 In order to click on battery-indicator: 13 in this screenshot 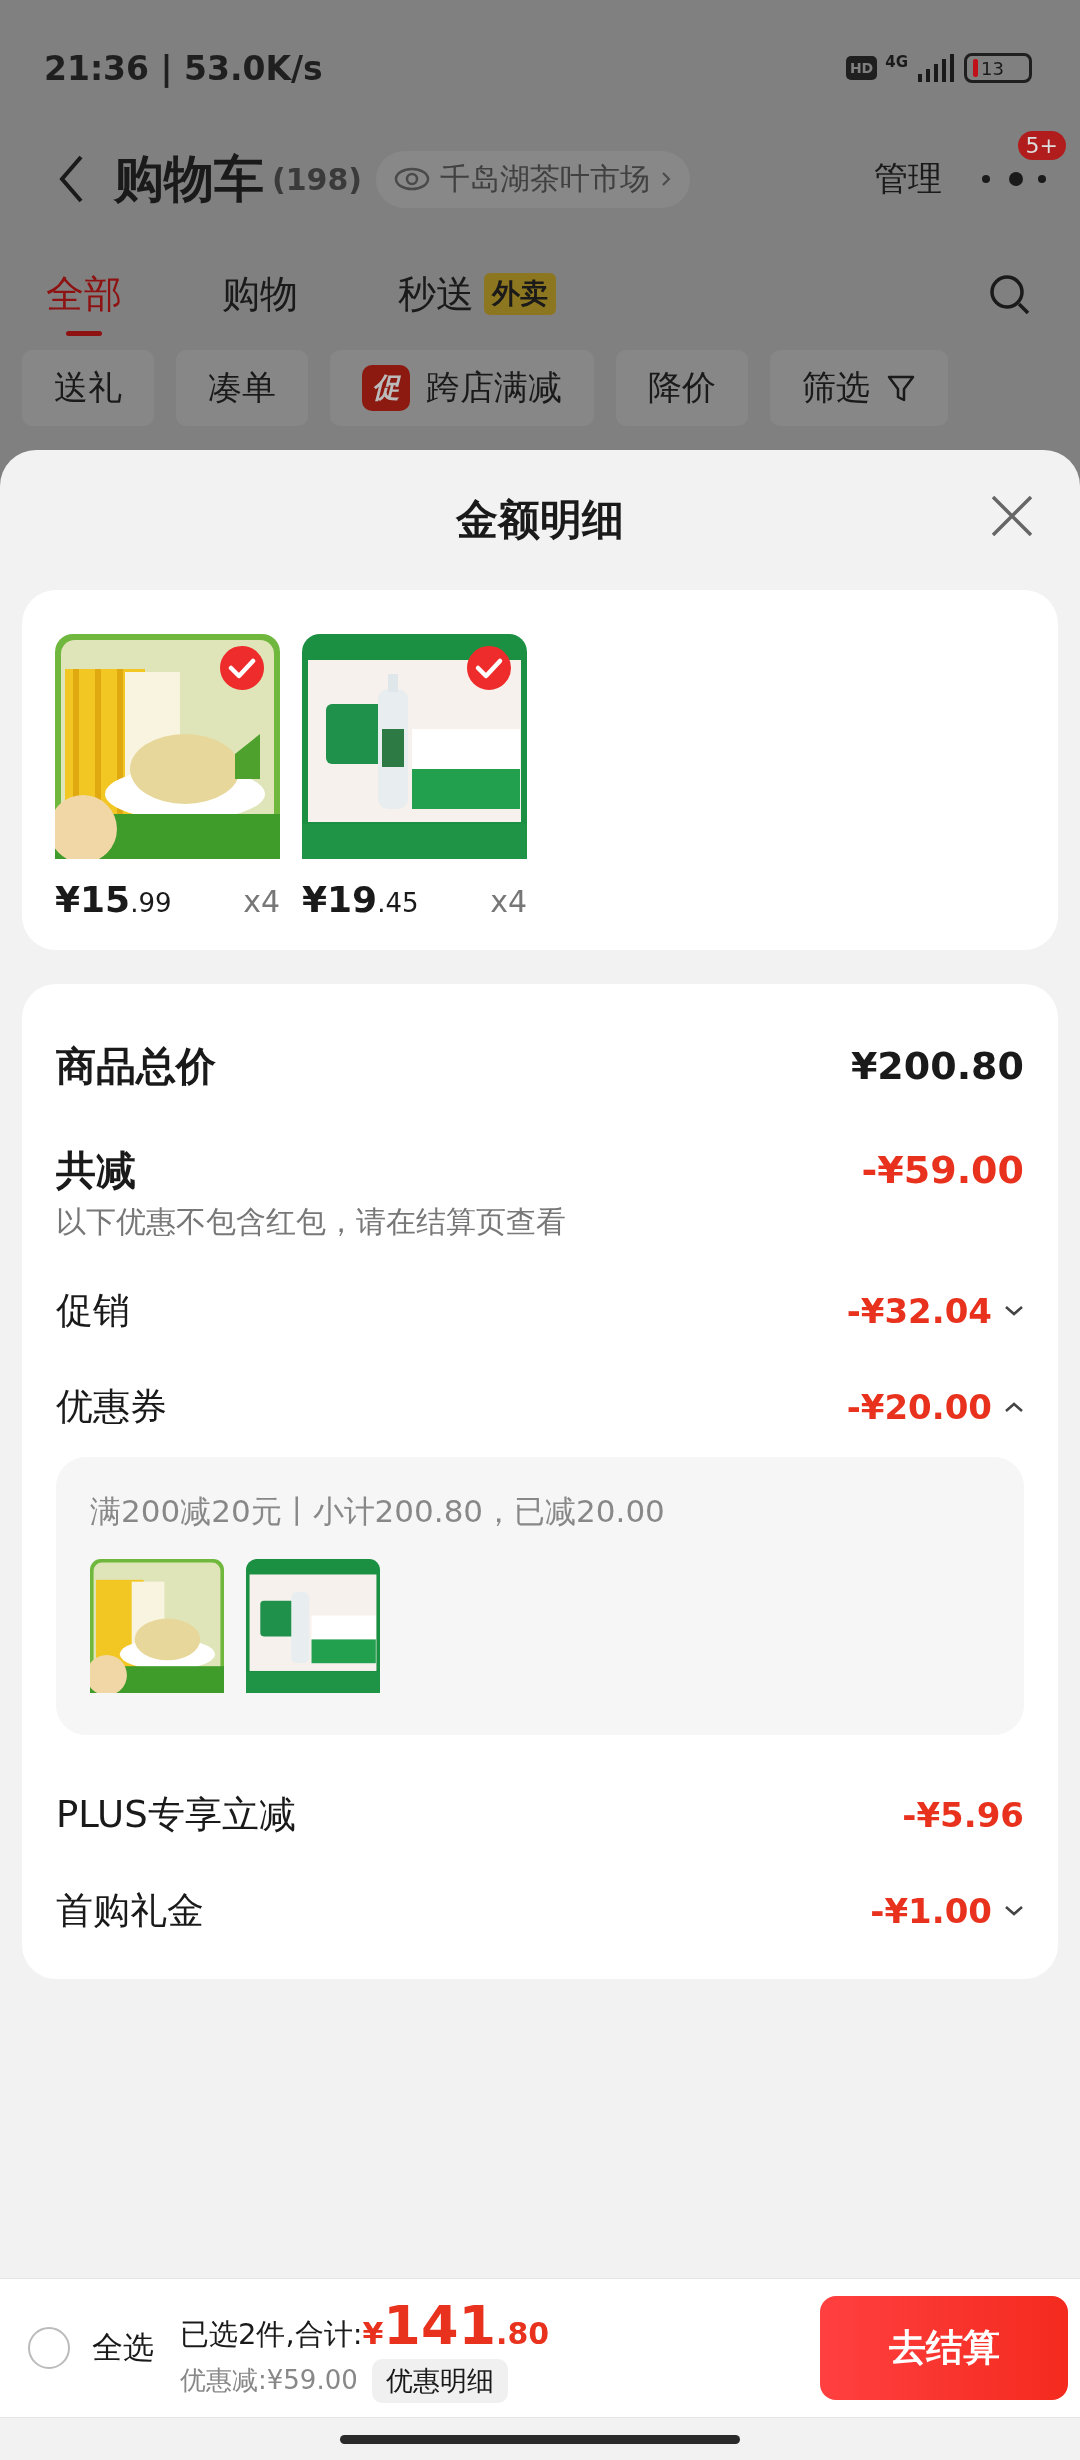, I will do `click(998, 68)`.